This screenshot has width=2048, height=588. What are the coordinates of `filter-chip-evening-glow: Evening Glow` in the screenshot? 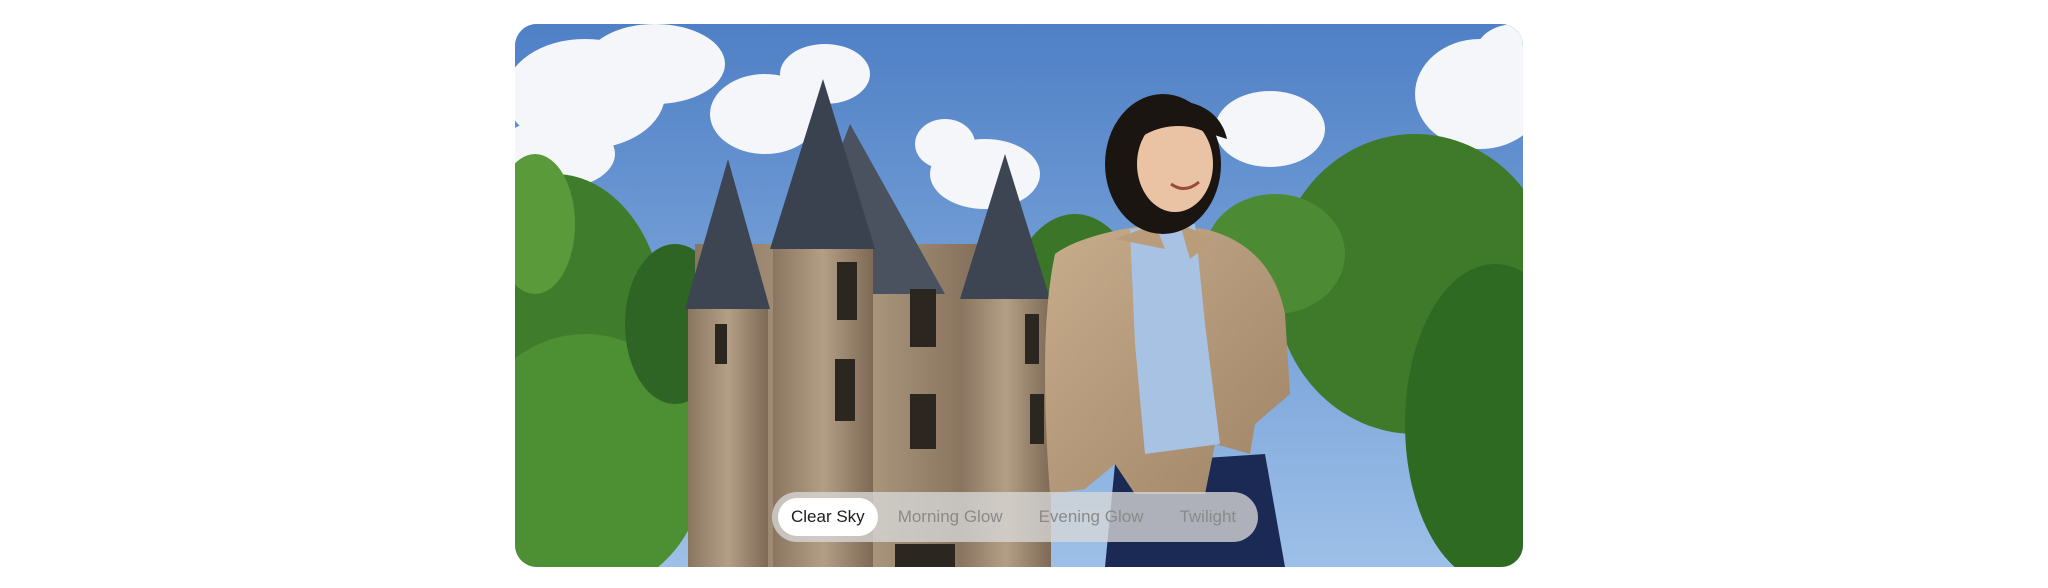 It's located at (1091, 517).